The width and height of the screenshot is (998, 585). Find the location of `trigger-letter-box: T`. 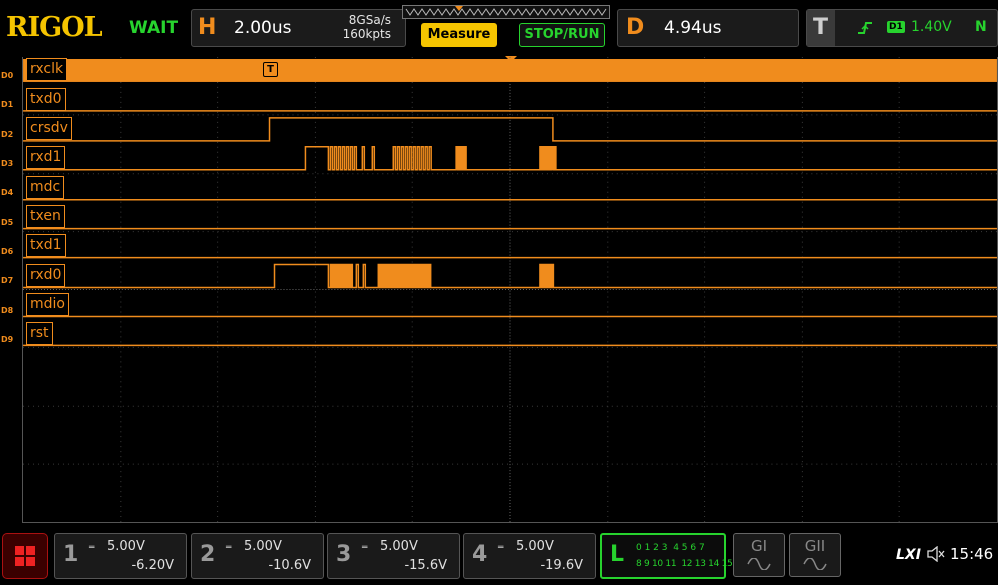

trigger-letter-box: T is located at coordinates (821, 28).